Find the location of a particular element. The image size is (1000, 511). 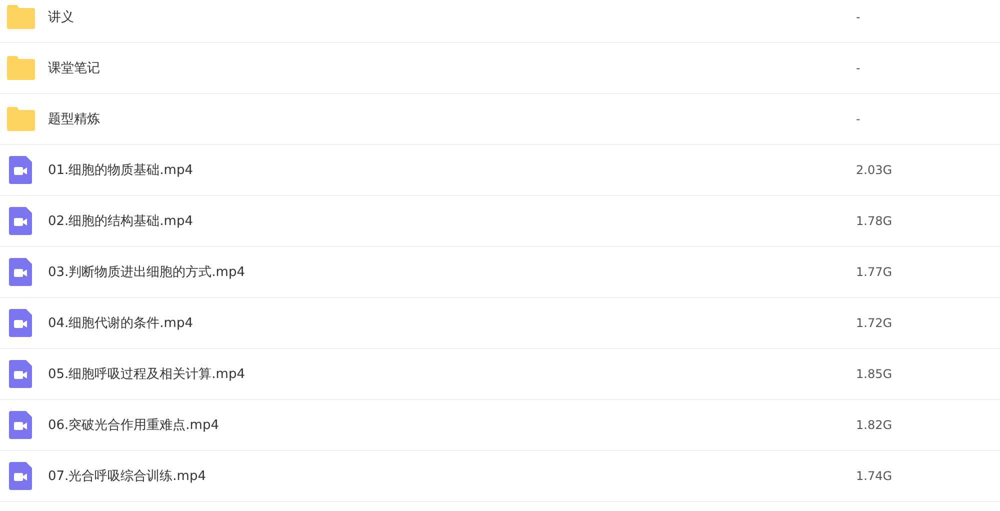

file-size: 1.78G is located at coordinates (874, 221).